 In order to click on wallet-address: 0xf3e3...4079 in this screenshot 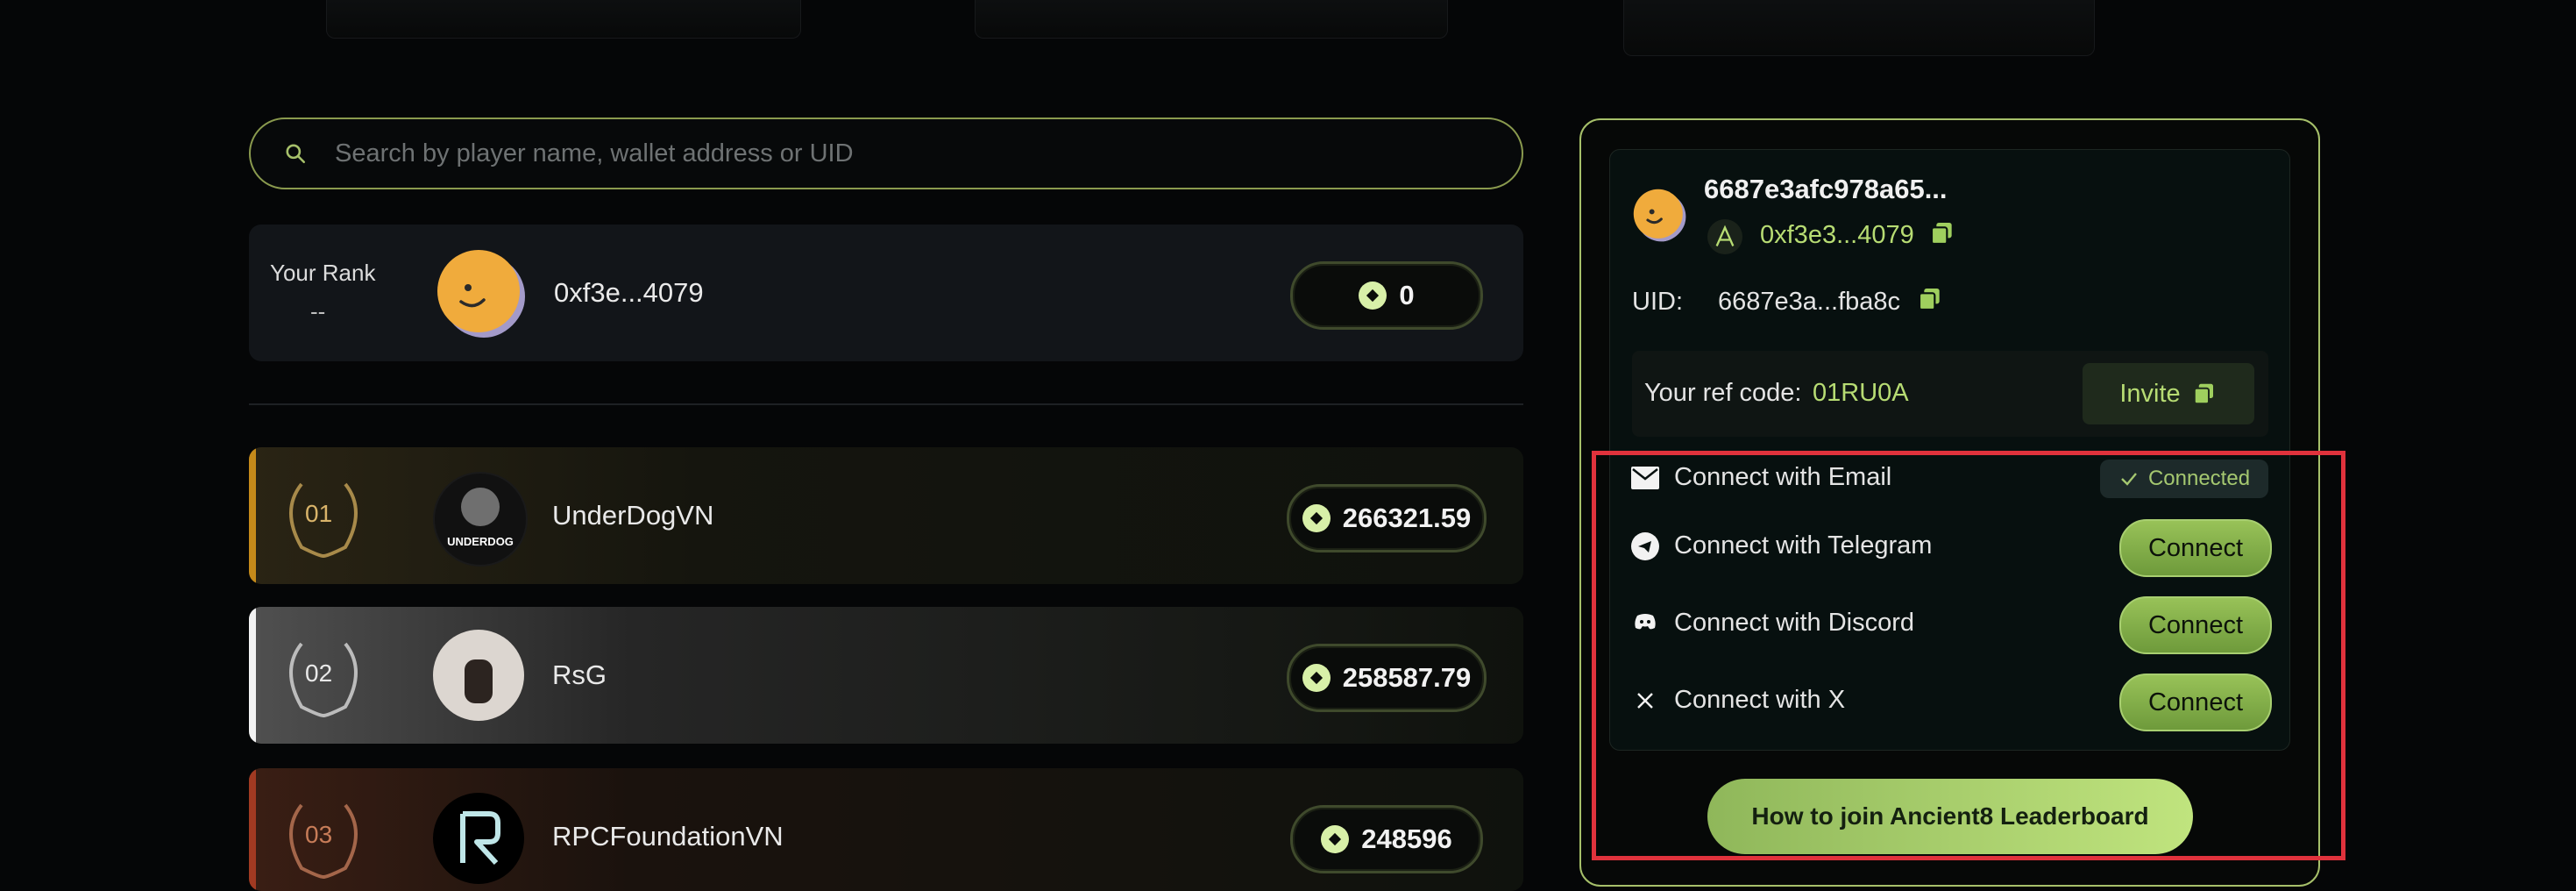, I will do `click(1837, 235)`.